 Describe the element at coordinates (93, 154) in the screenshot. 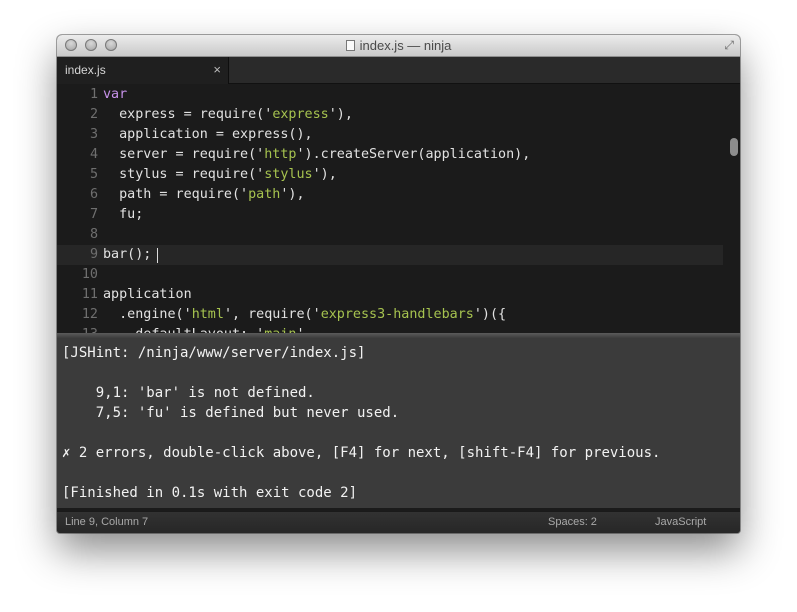

I see `line-number: 4` at that location.